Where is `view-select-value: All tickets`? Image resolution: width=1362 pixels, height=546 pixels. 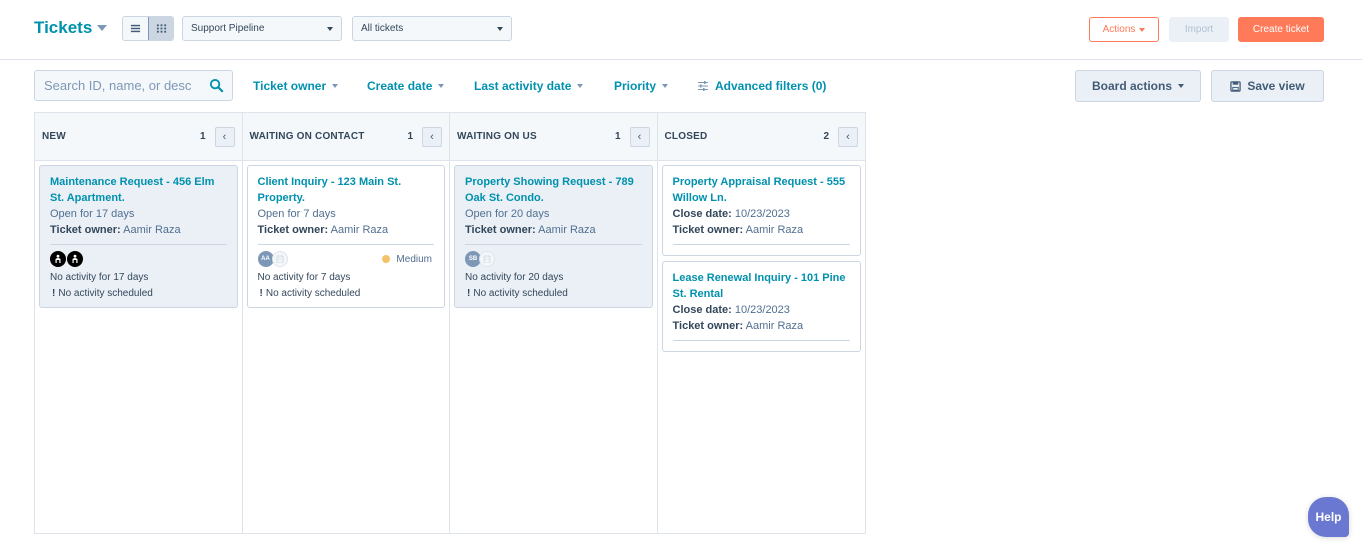
view-select-value: All tickets is located at coordinates (382, 28).